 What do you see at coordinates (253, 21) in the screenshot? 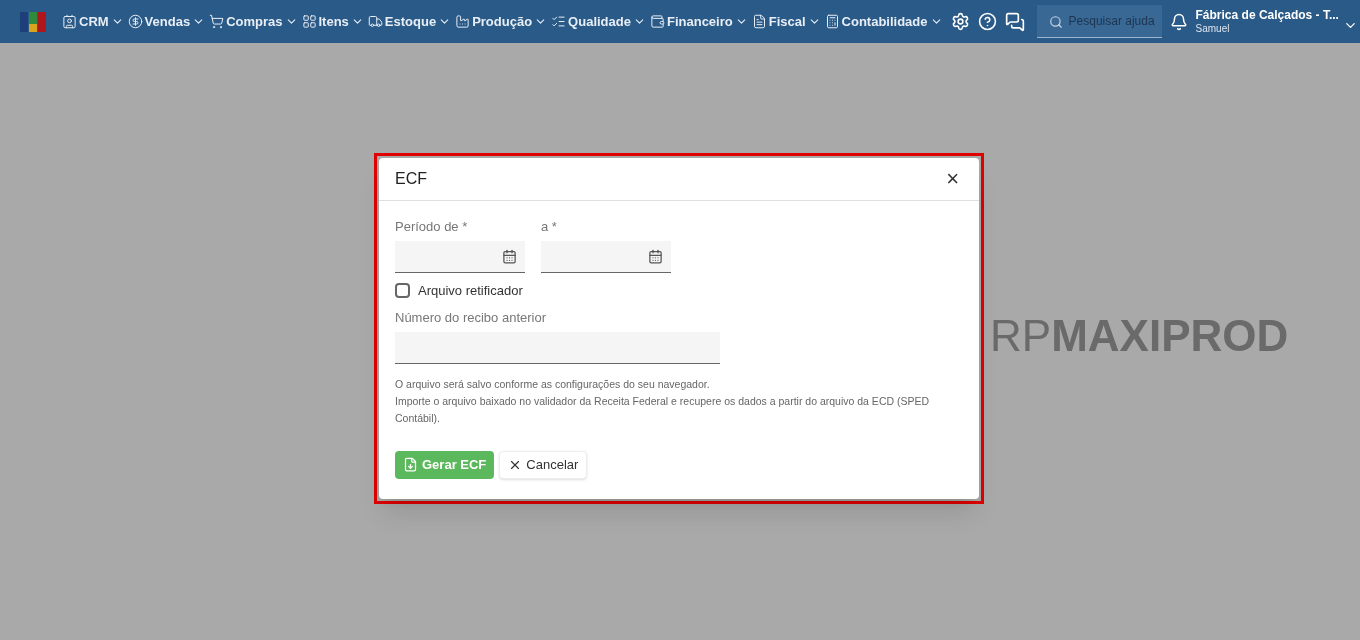
I see `nav-menu: Compras` at bounding box center [253, 21].